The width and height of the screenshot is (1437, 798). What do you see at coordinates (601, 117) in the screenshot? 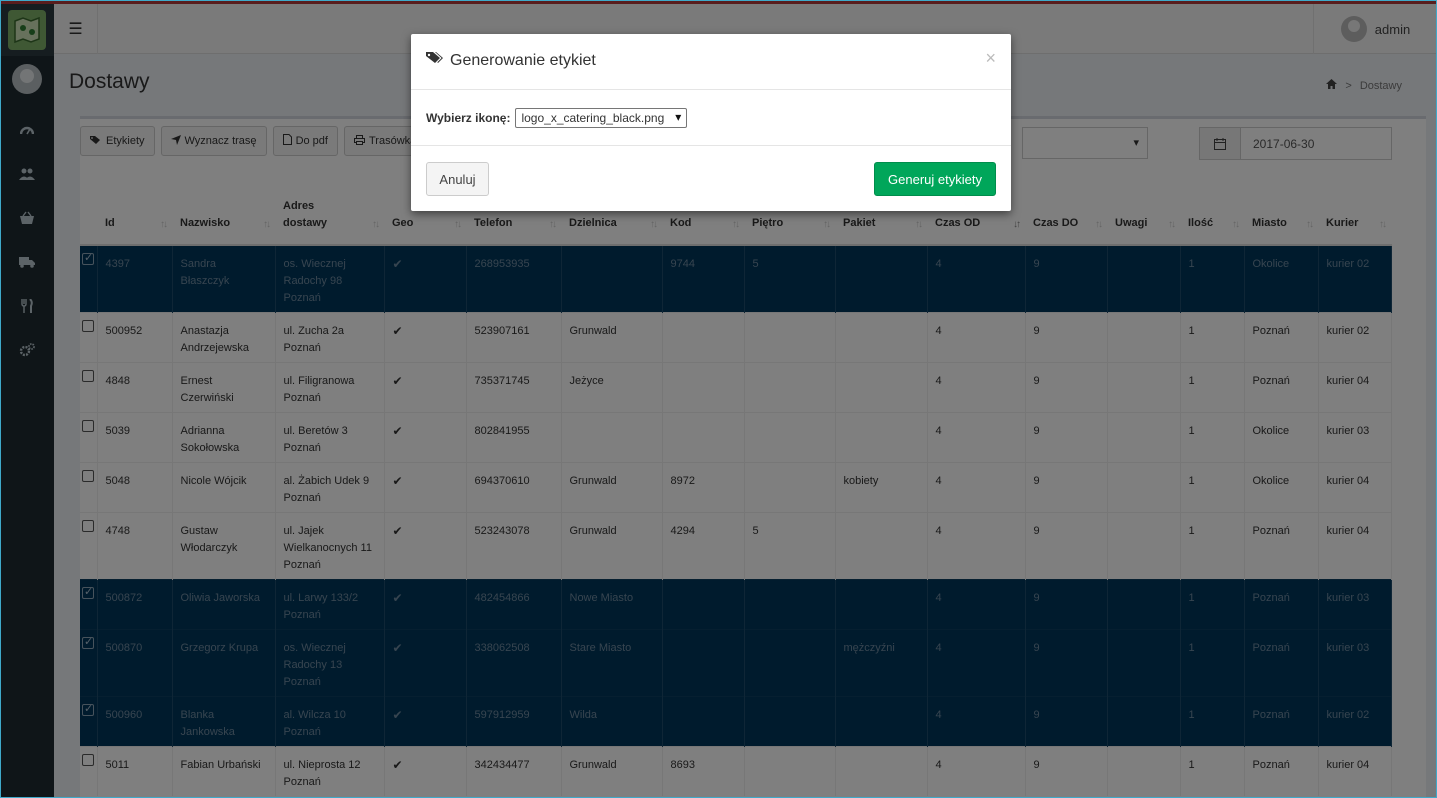
I see `icon-select: logo_x_catering_black.png` at bounding box center [601, 117].